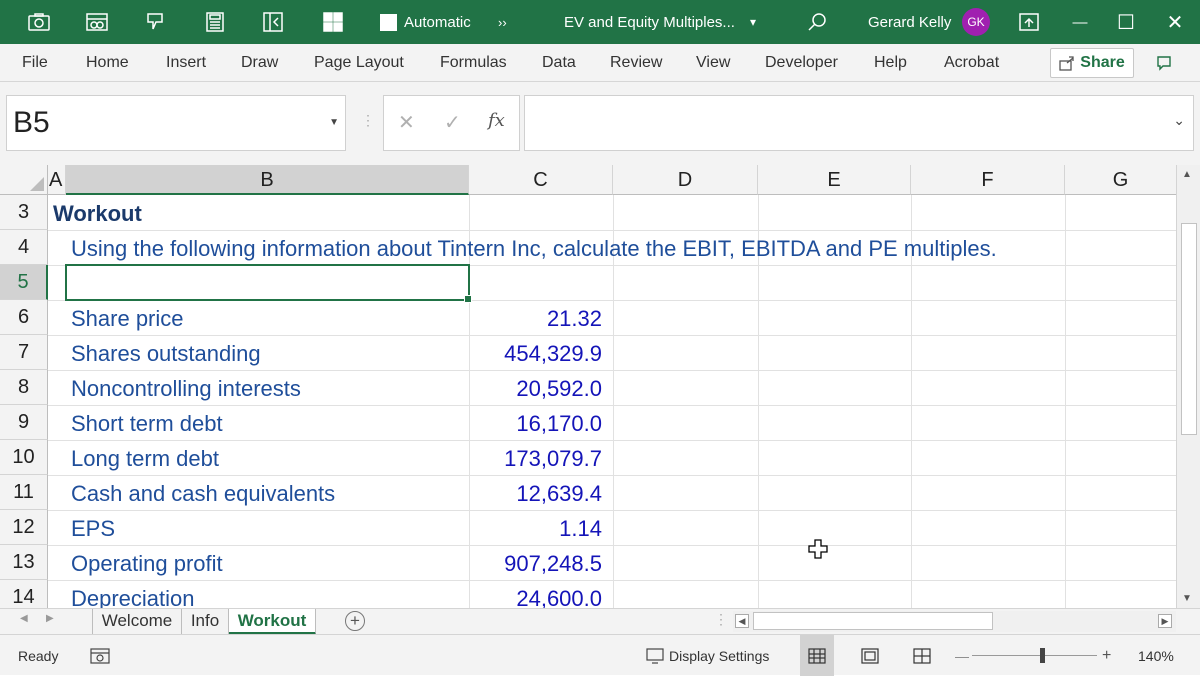 This screenshot has width=1200, height=676. I want to click on expand-formula-icon: ⌄, so click(1179, 120).